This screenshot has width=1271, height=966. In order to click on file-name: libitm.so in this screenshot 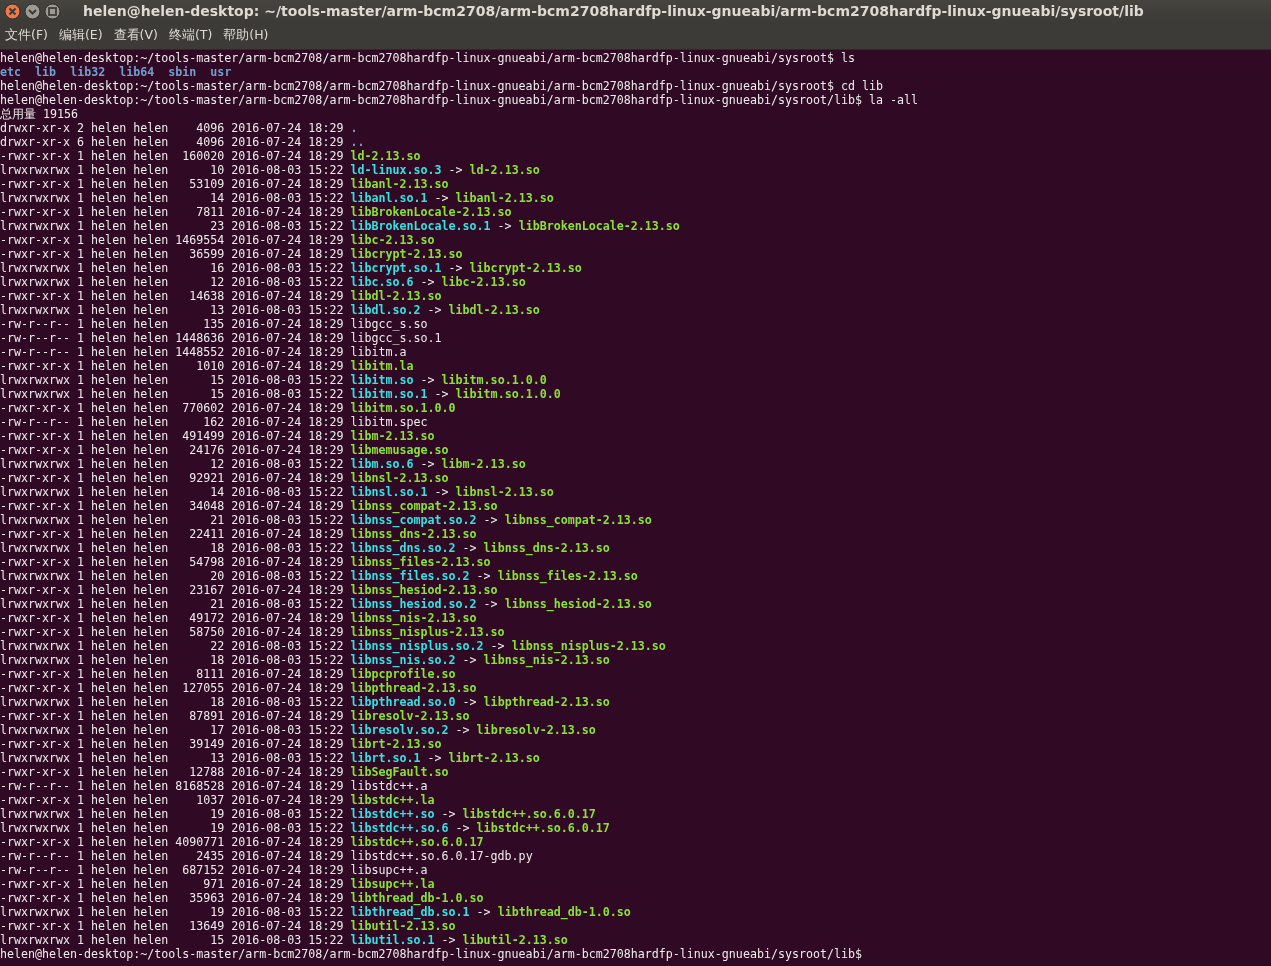, I will do `click(382, 380)`.